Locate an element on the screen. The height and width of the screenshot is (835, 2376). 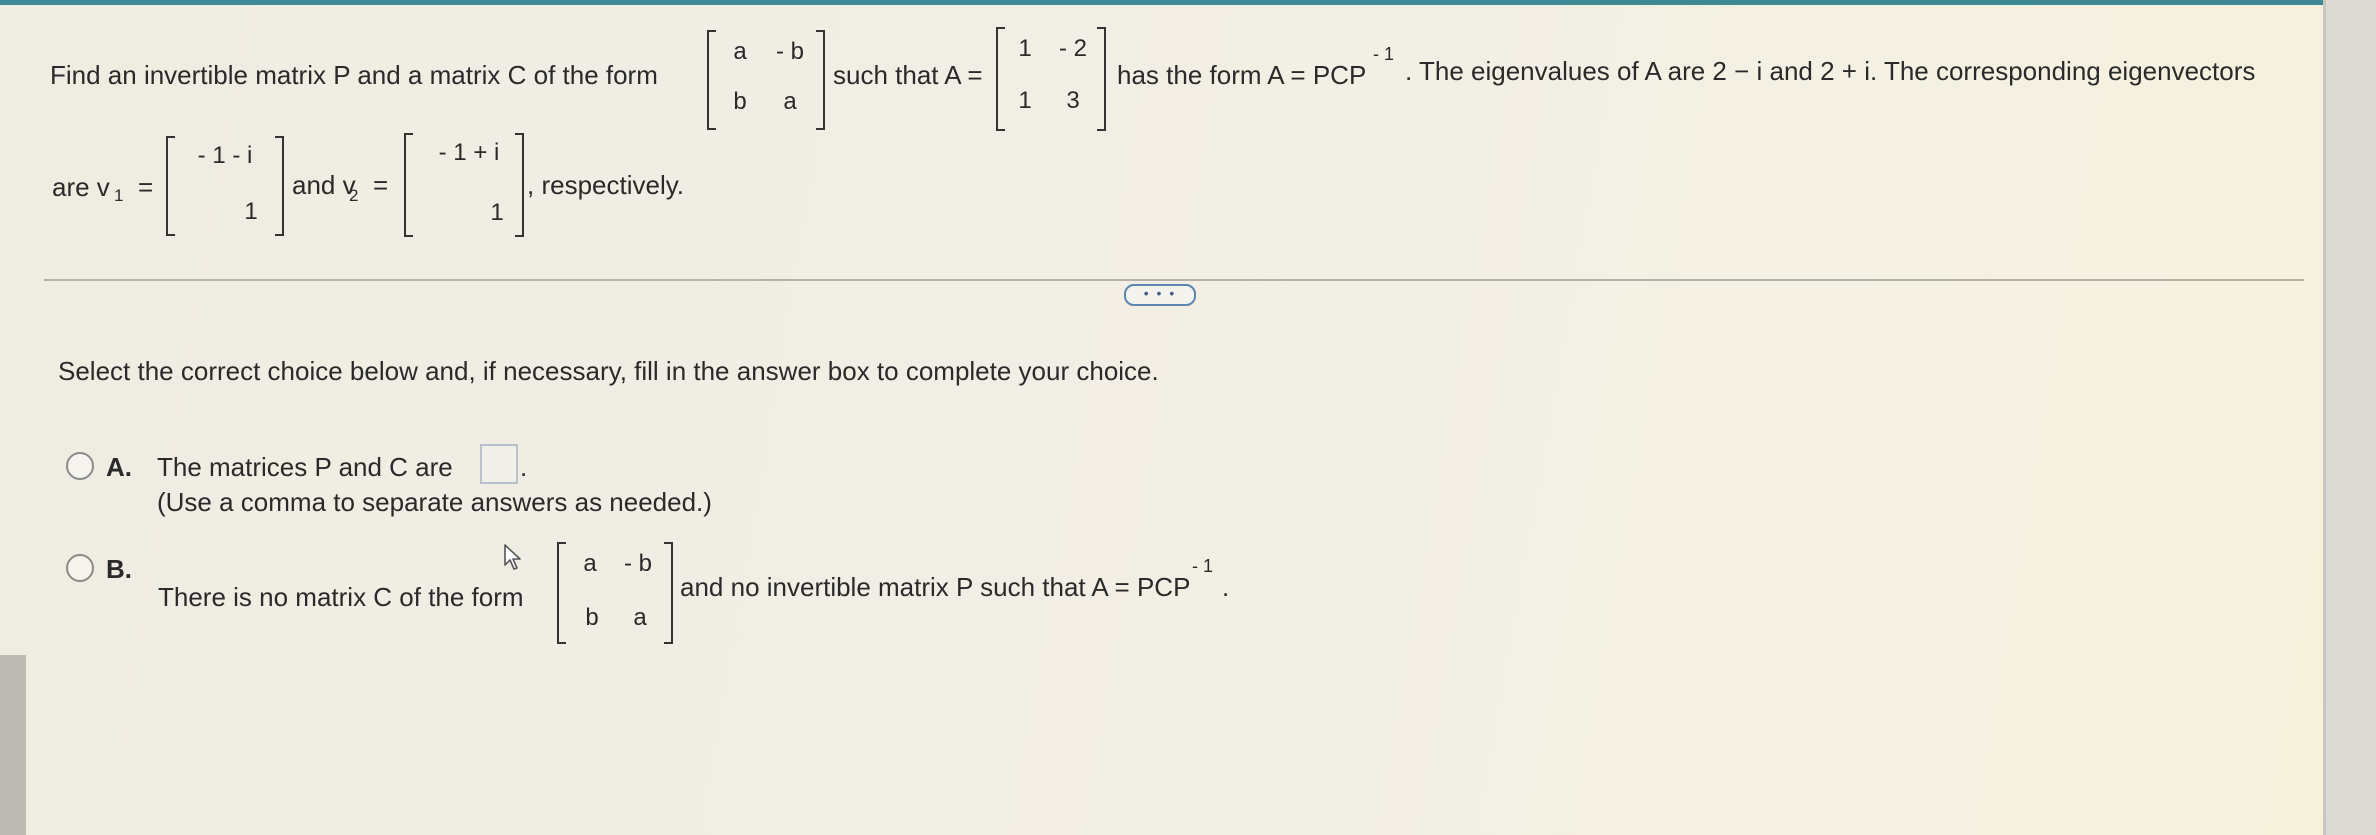
mouse-pointer-icon is located at coordinates (512, 557).